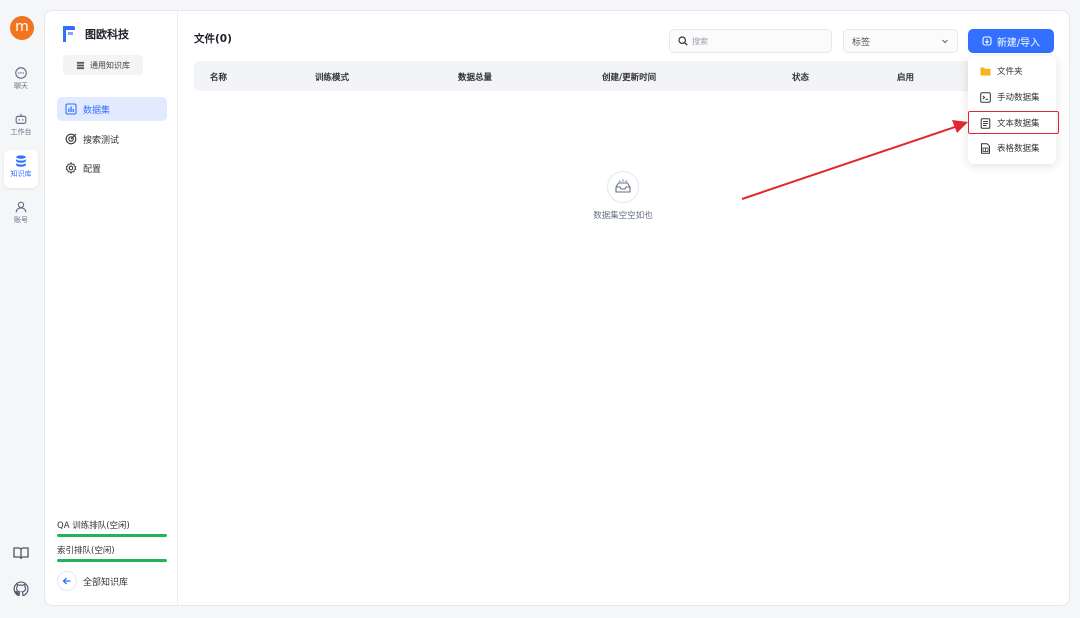  Describe the element at coordinates (750, 41) in the screenshot. I see `search-input: 搜索` at that location.